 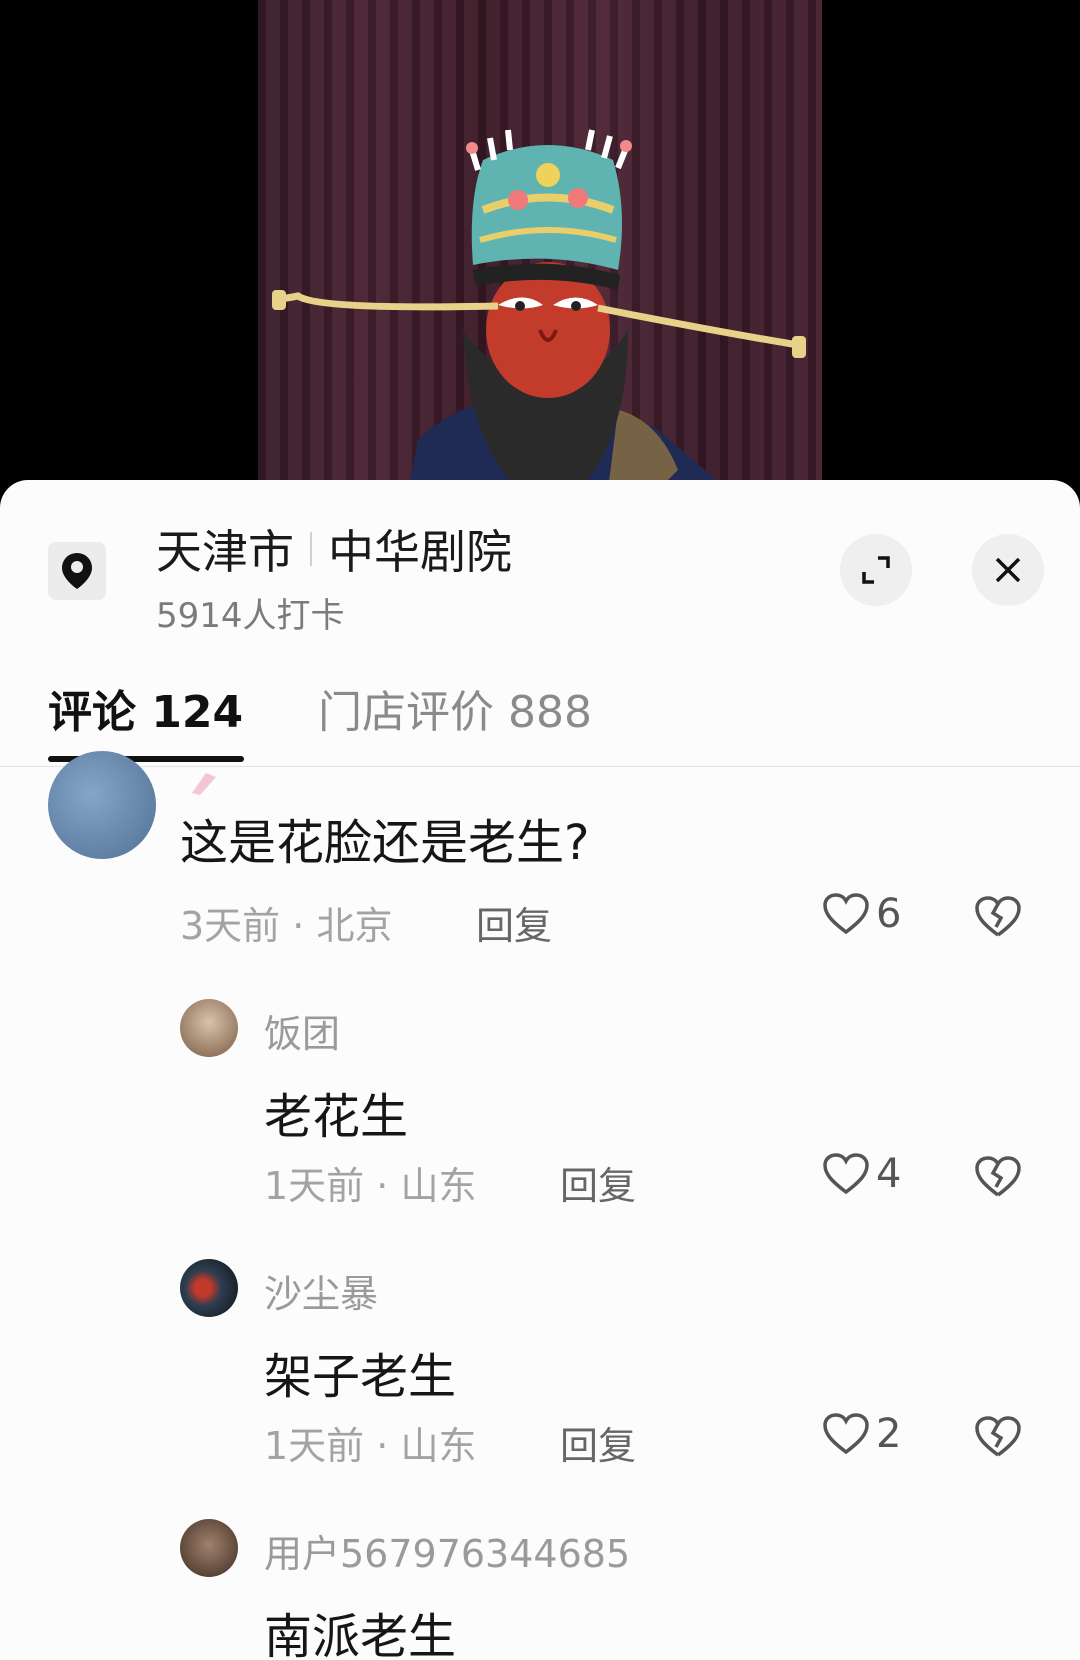 What do you see at coordinates (250, 616) in the screenshot?
I see `checkin-count: 5914人打卡` at bounding box center [250, 616].